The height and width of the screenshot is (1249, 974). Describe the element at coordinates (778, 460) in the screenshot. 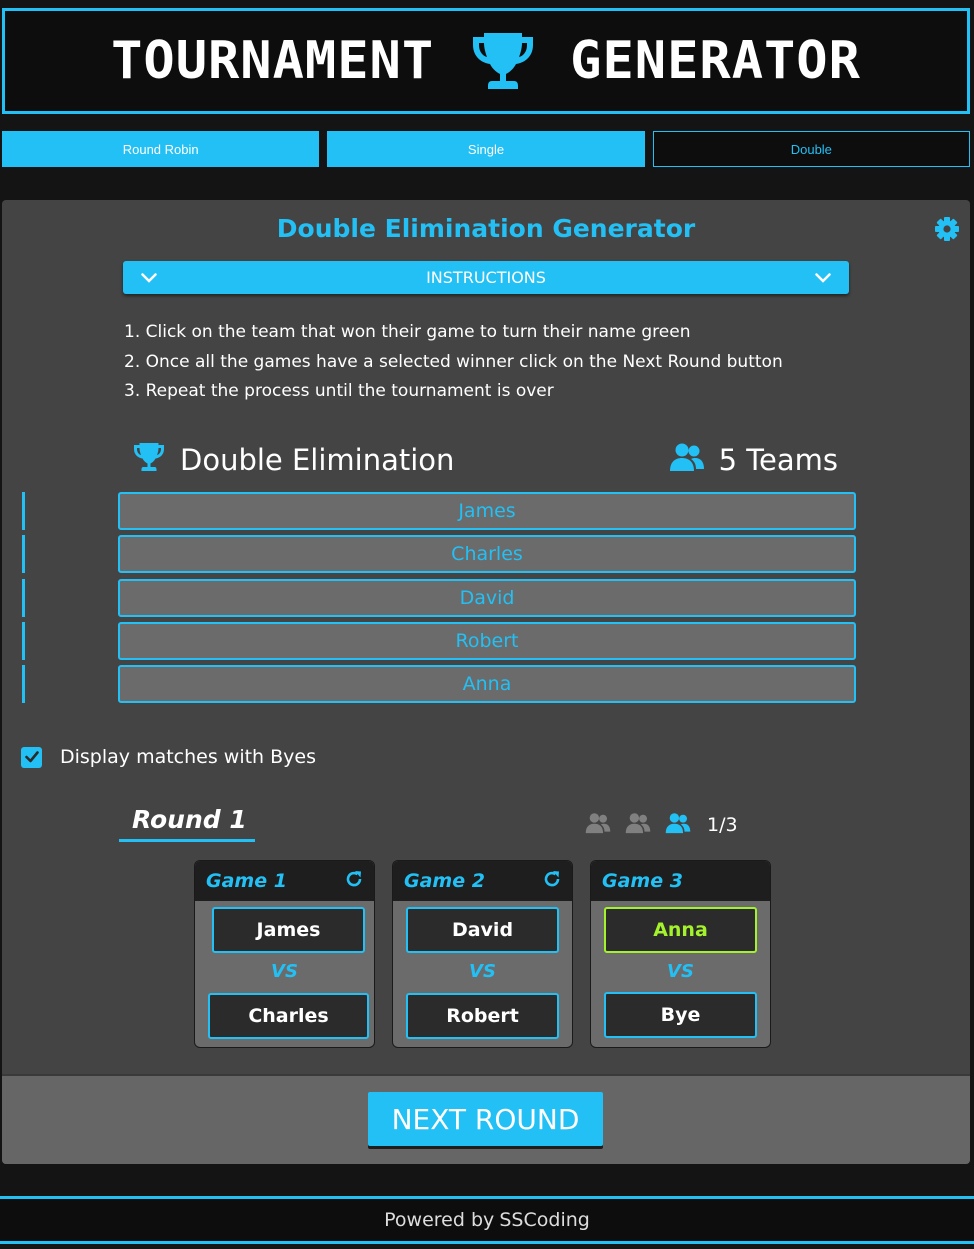

I see `team-count: 5 Teams` at that location.